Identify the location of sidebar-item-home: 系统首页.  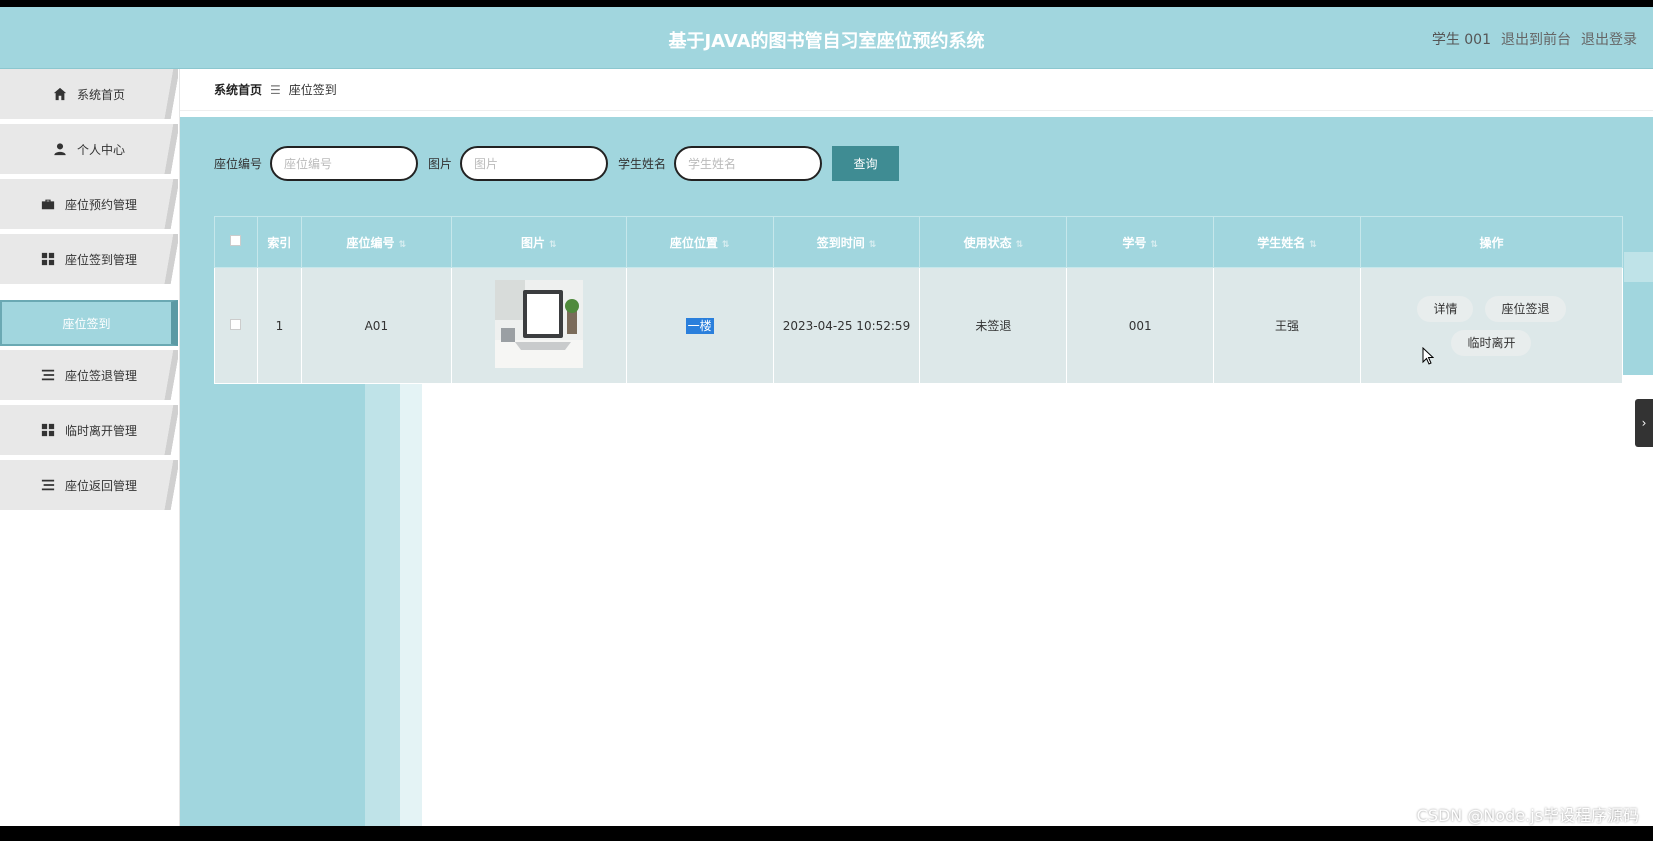
(89, 94).